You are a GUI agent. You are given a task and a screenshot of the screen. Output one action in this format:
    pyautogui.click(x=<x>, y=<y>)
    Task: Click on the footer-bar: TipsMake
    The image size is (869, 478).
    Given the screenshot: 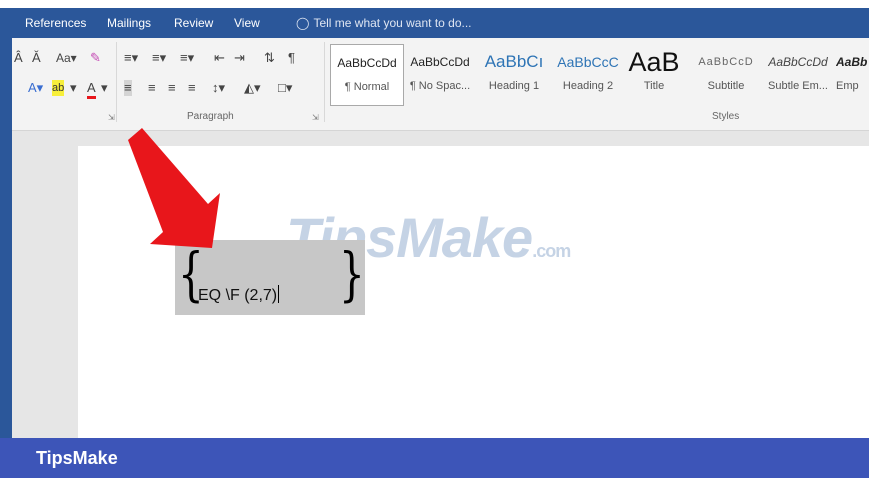 What is the action you would take?
    pyautogui.click(x=434, y=458)
    